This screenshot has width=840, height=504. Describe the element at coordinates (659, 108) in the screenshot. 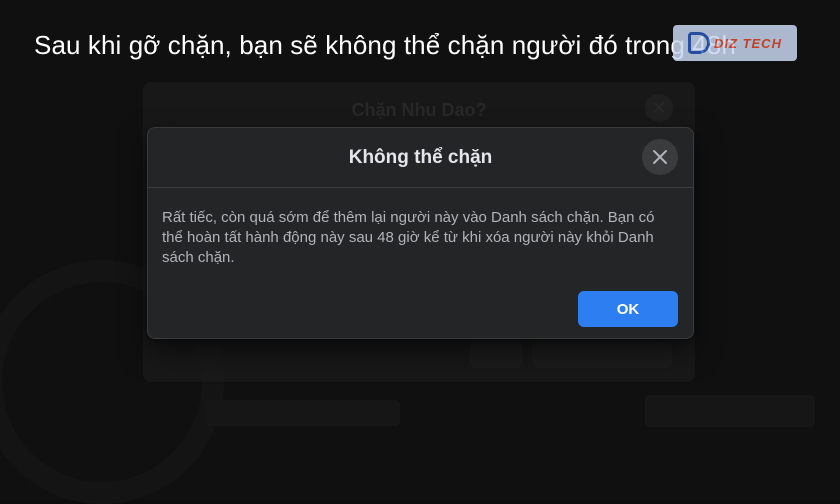

I see `background-close-icon: ✕` at that location.